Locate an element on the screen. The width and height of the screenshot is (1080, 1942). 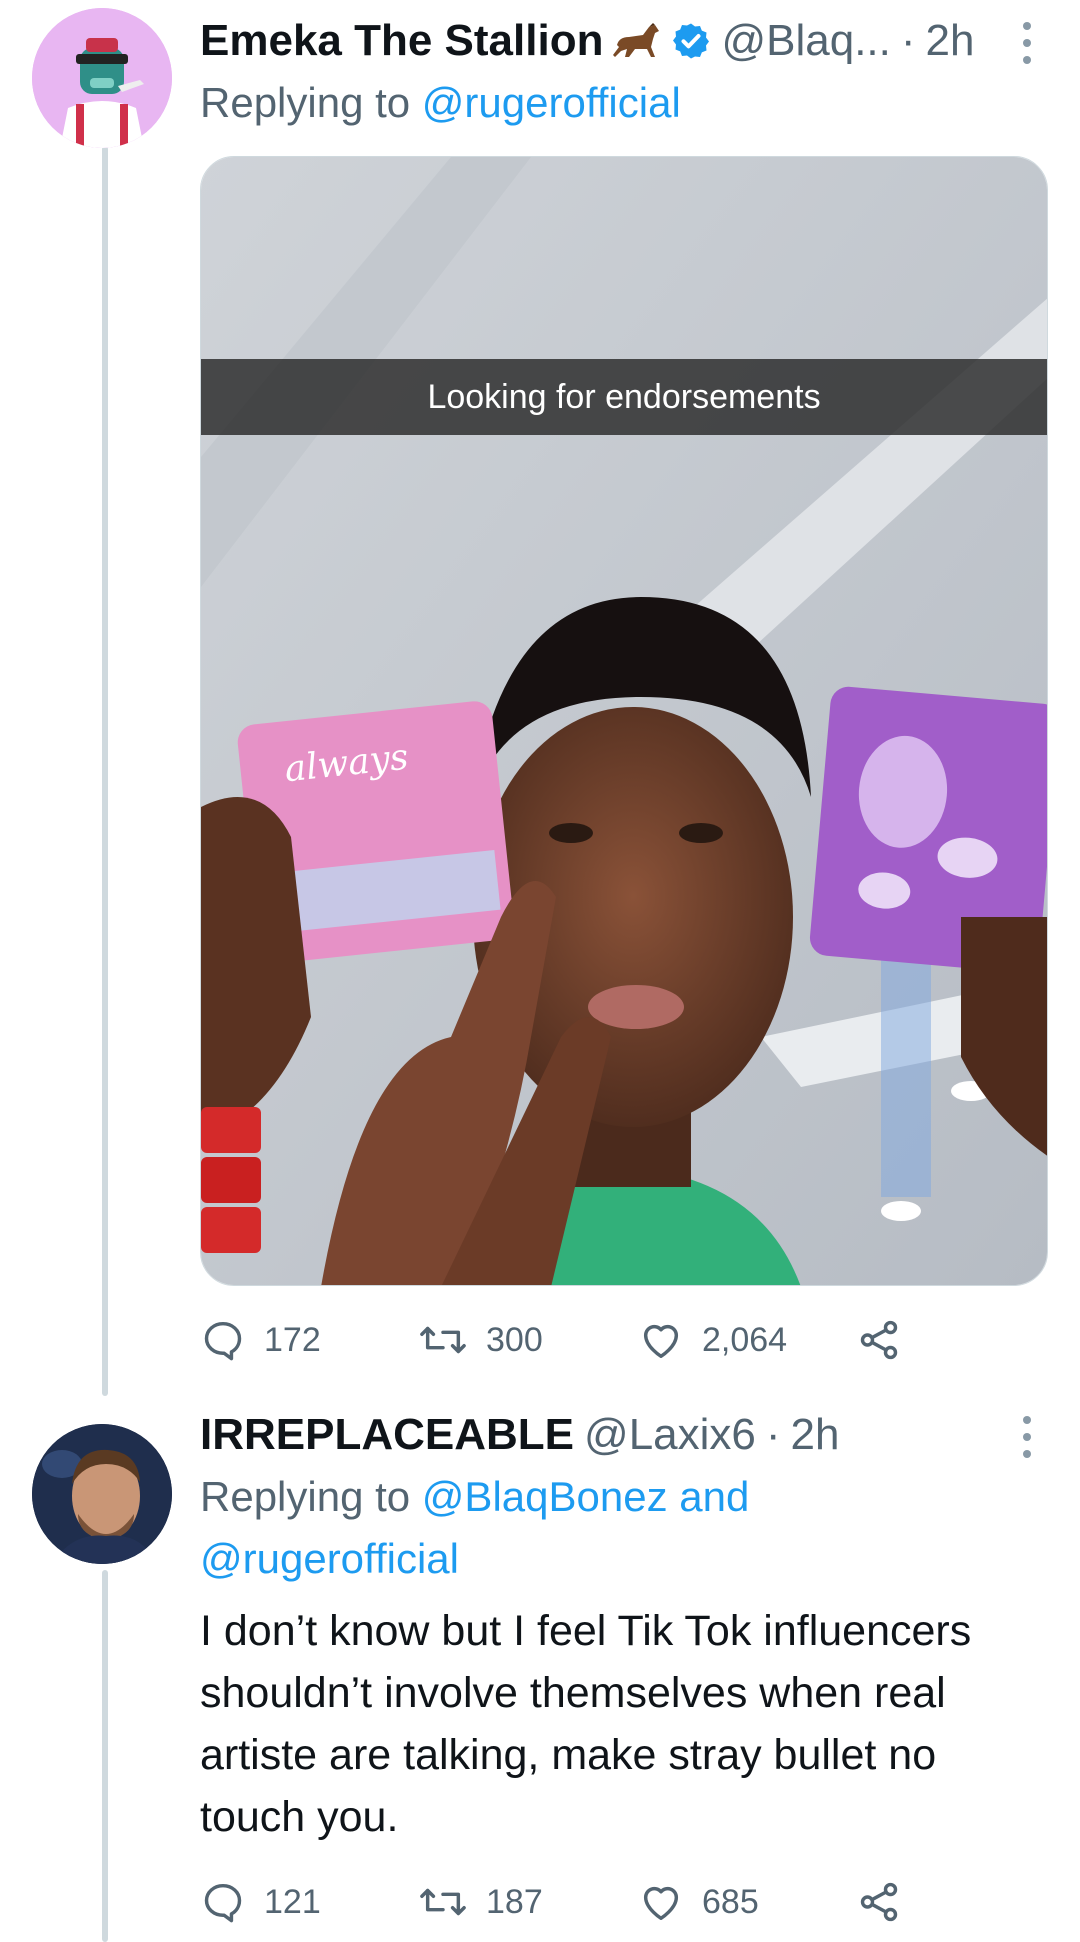
horse-icon is located at coordinates (638, 41).